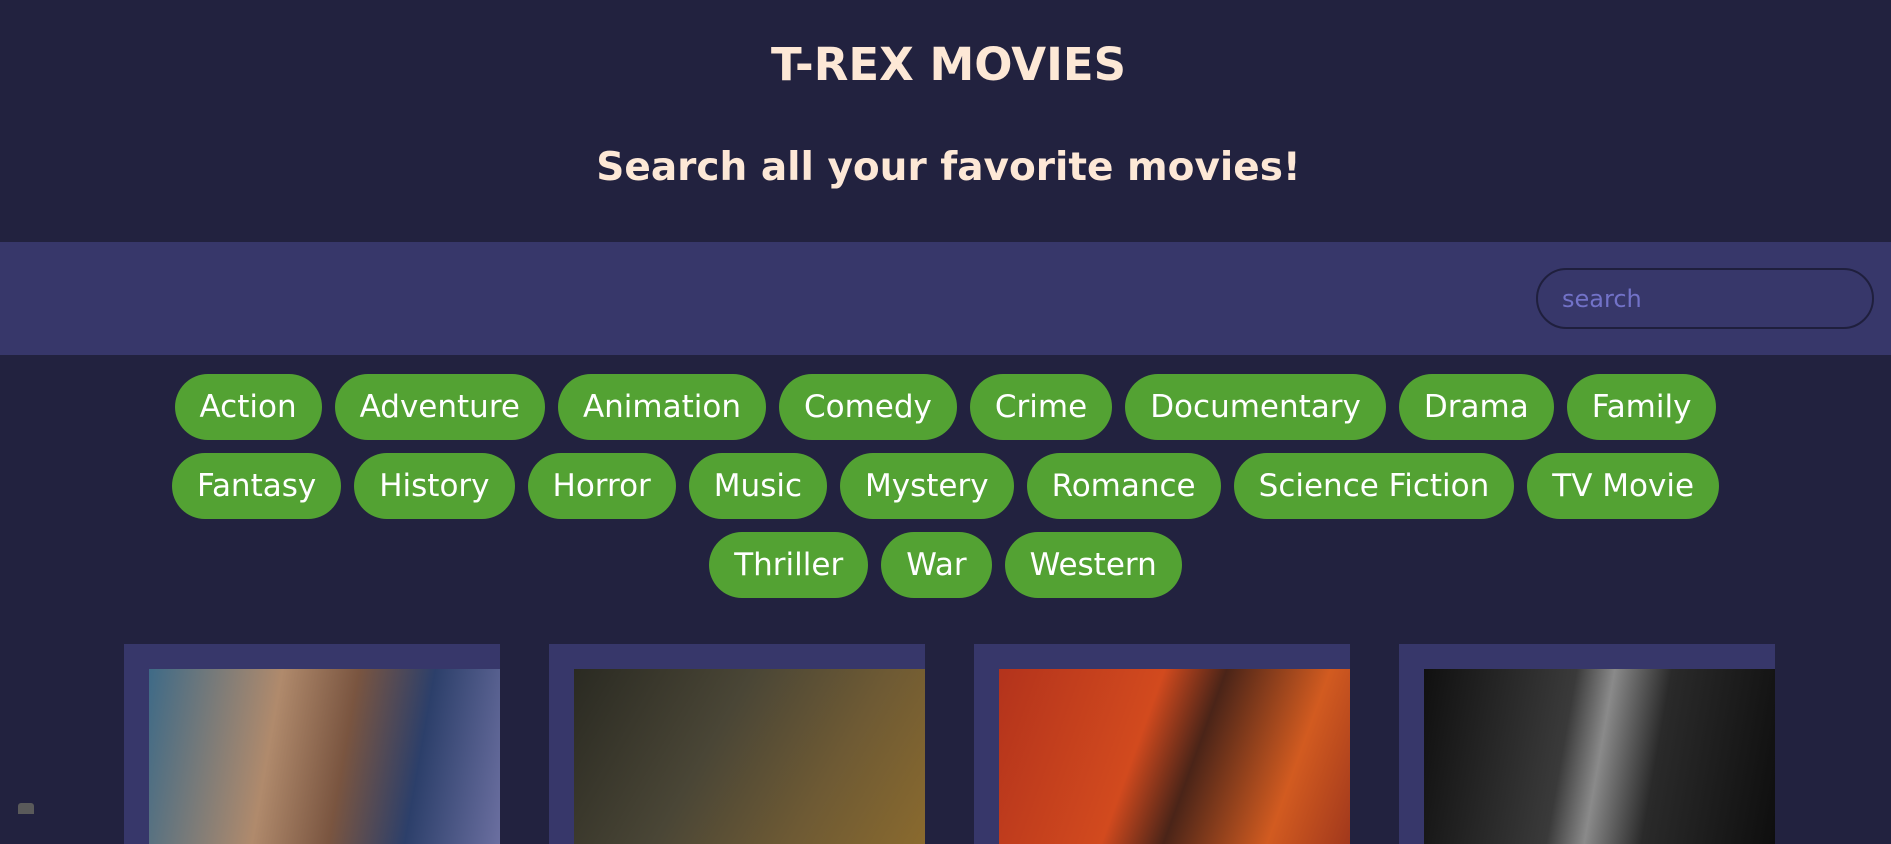 This screenshot has width=1891, height=844. I want to click on genre-pill-tv-movie: TV Movie, so click(1623, 486).